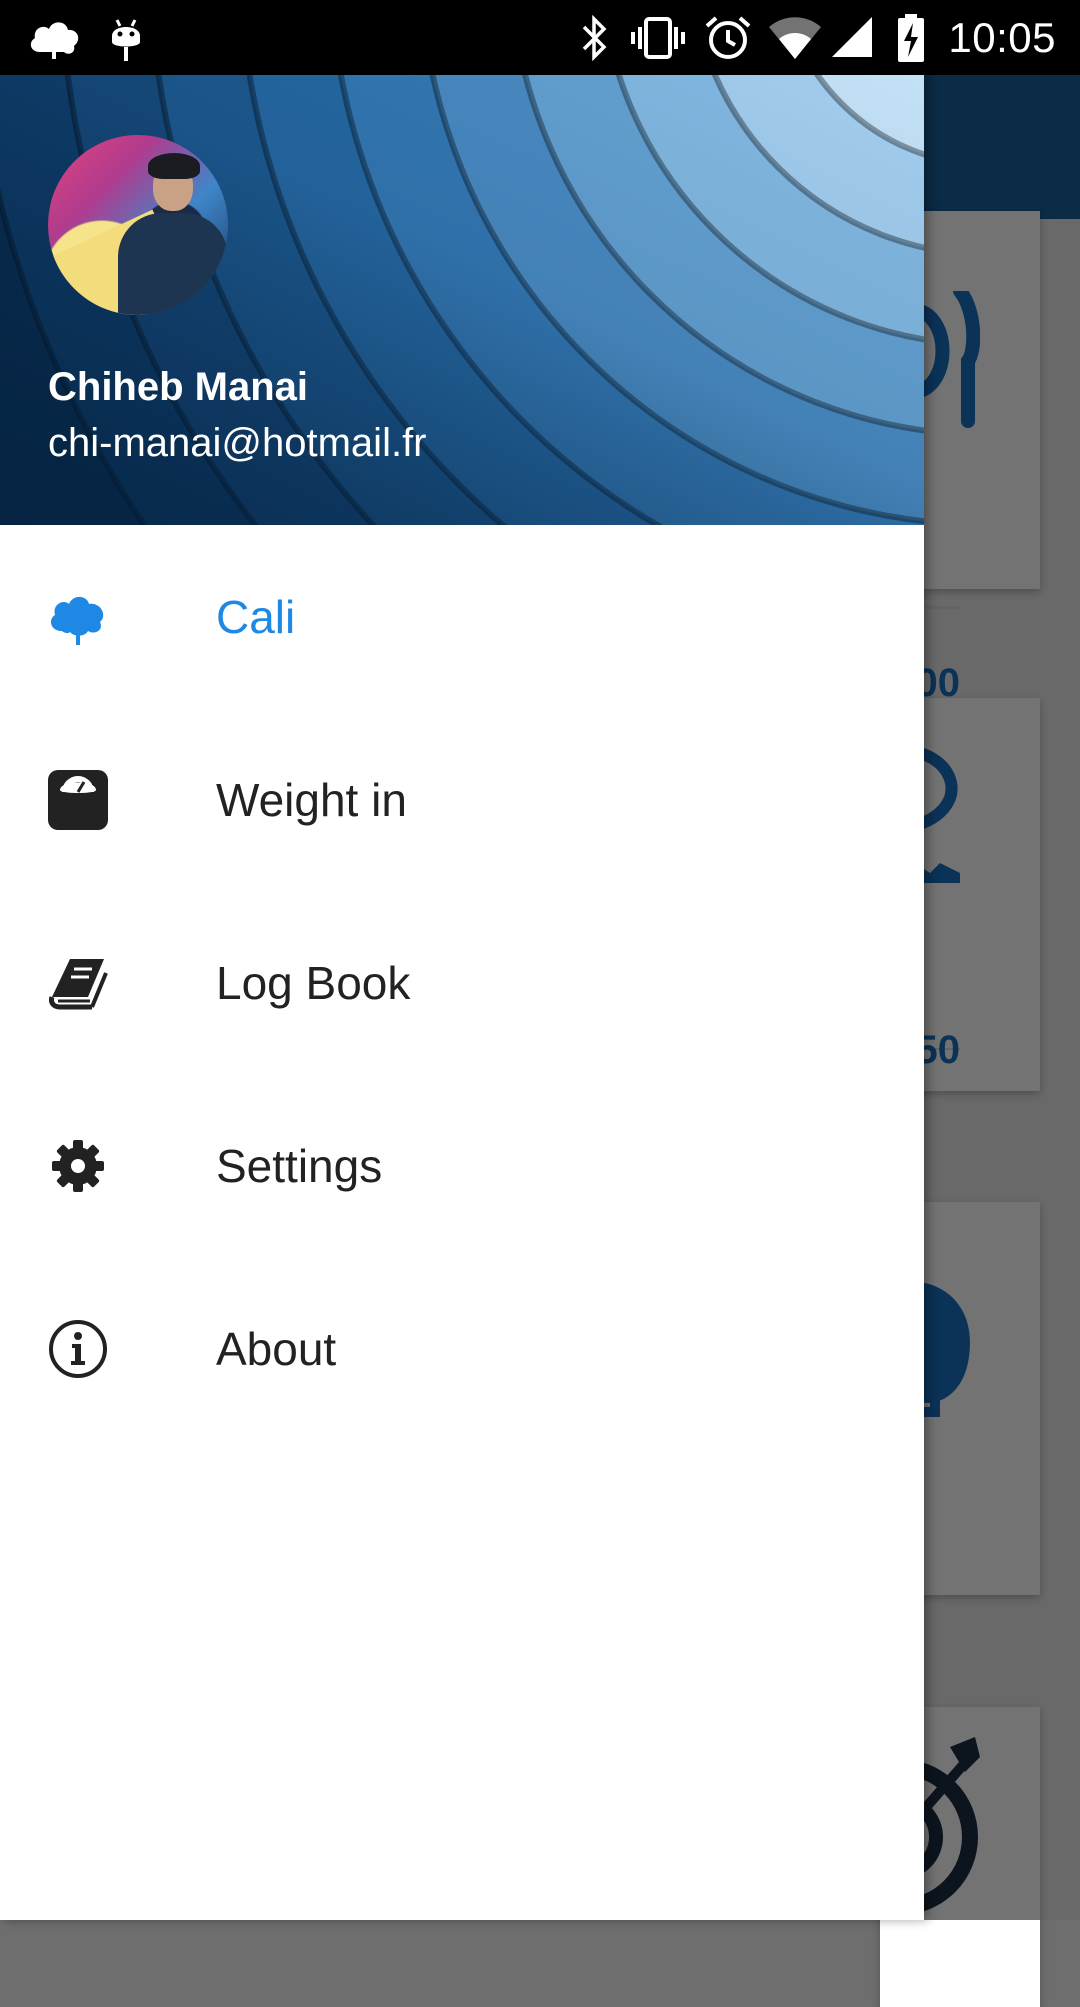 This screenshot has width=1080, height=2007. I want to click on wifi-icon, so click(795, 37).